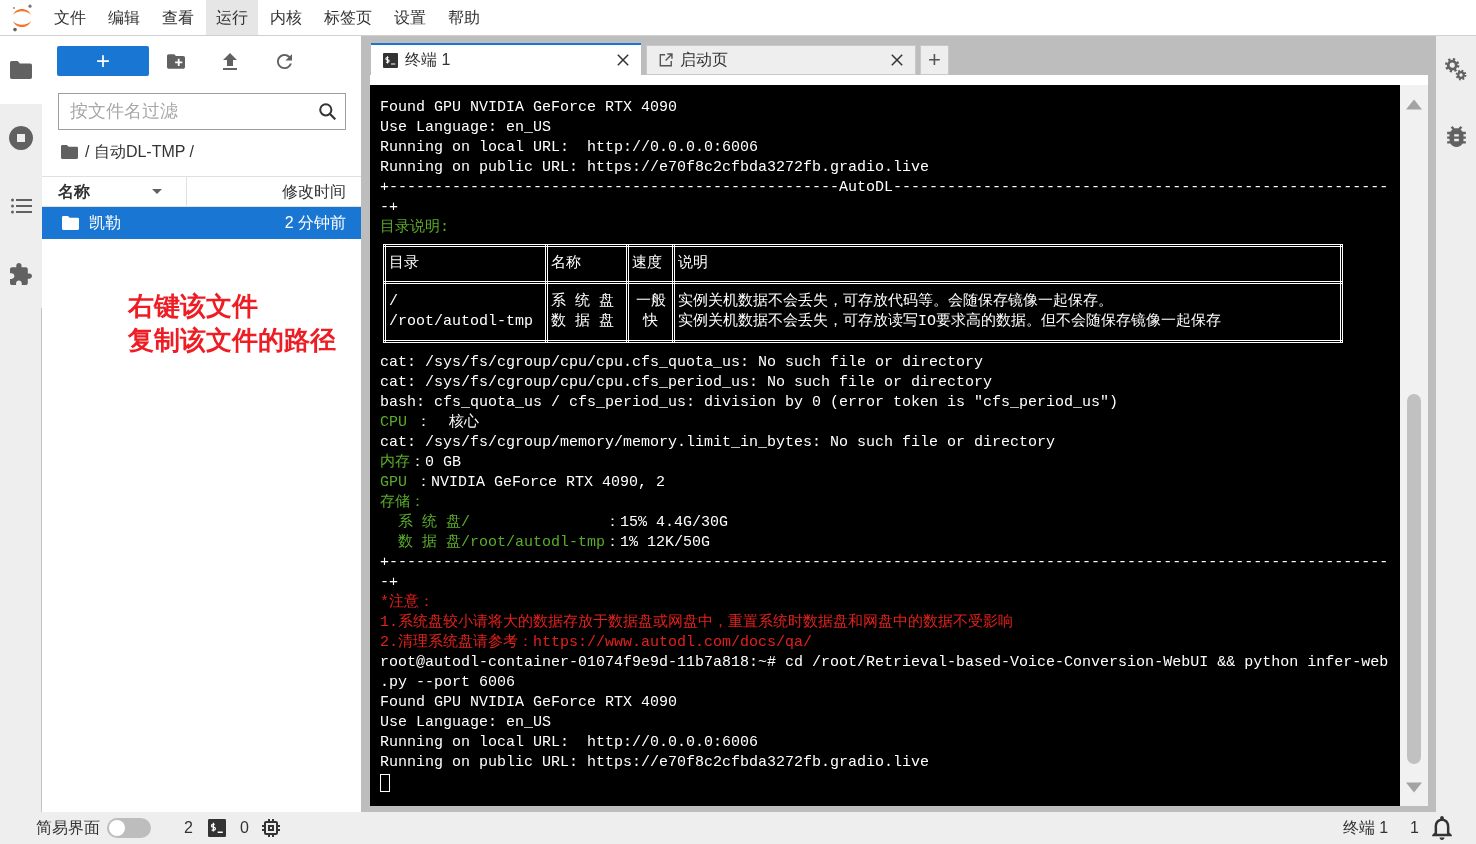 The height and width of the screenshot is (844, 1476). What do you see at coordinates (682, 362) in the screenshot?
I see `terminal-text: cat: /sys/fs/cgroup/cpu/cpu.cfs_quota_us: No such file or directory` at bounding box center [682, 362].